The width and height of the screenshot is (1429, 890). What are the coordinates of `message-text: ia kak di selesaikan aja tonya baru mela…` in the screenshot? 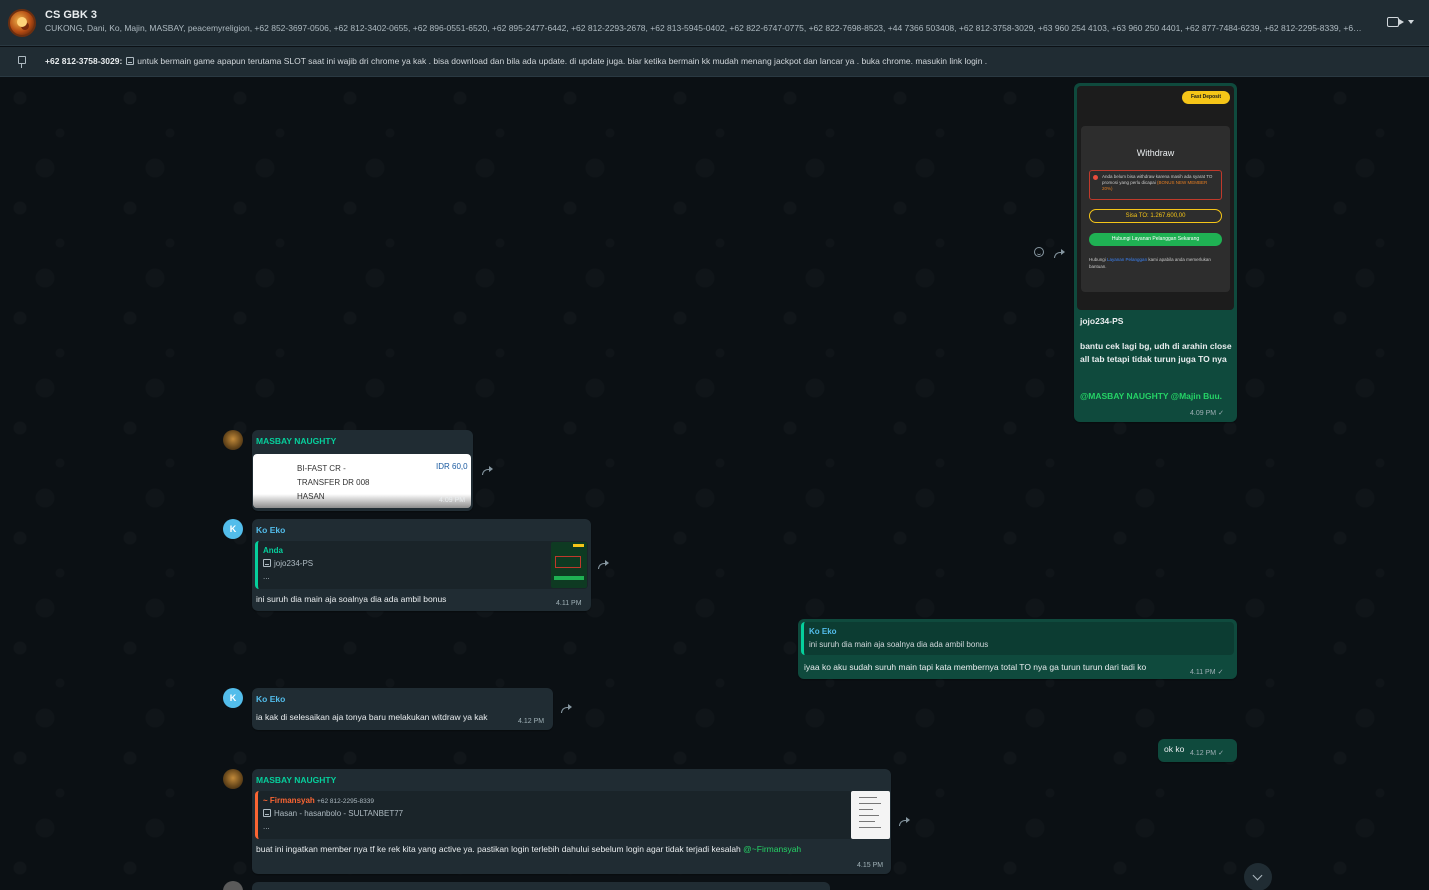 It's located at (372, 717).